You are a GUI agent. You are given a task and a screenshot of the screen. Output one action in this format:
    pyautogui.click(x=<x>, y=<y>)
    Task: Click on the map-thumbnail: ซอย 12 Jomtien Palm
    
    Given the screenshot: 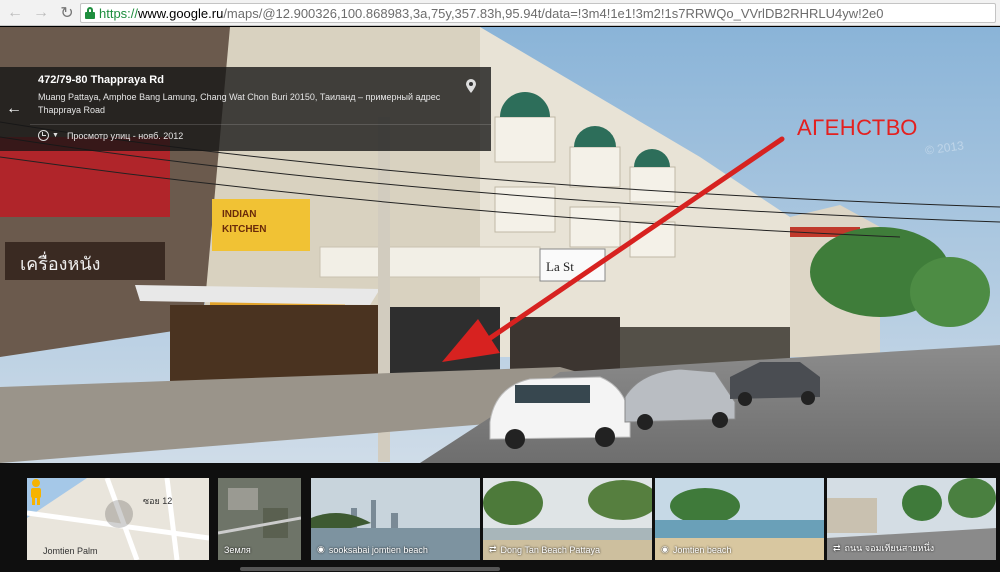 What is the action you would take?
    pyautogui.click(x=118, y=519)
    